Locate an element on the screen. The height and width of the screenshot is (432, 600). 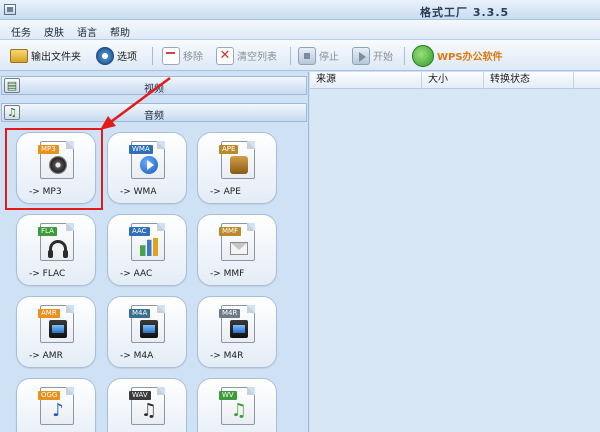
format-label: -> APE is located at coordinates (225, 192).